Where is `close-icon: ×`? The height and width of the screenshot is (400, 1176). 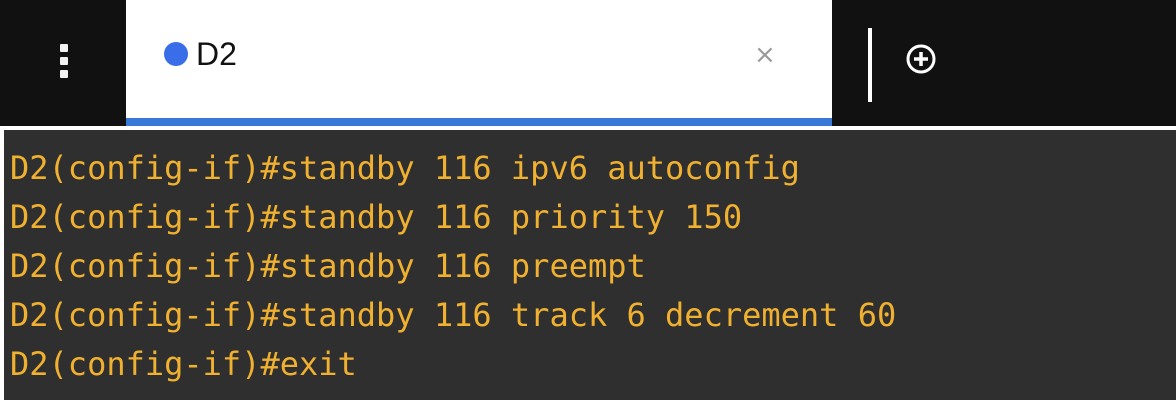 close-icon: × is located at coordinates (765, 55).